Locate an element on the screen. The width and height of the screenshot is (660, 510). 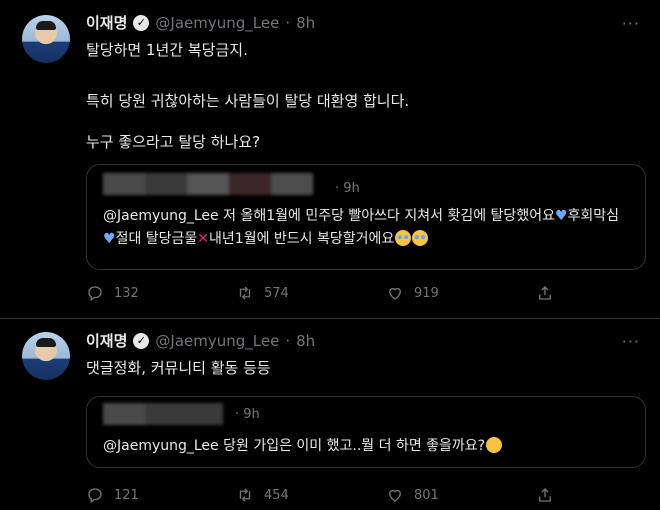
like-count: 801 is located at coordinates (426, 495).